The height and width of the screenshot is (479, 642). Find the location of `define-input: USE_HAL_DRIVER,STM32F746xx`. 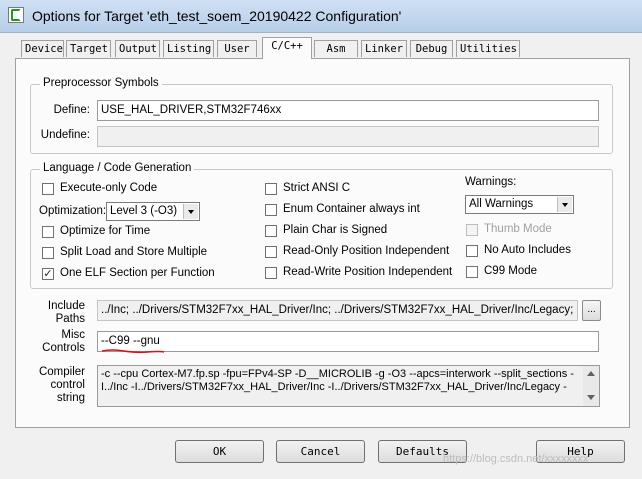

define-input: USE_HAL_DRIVER,STM32F746xx is located at coordinates (348, 110).